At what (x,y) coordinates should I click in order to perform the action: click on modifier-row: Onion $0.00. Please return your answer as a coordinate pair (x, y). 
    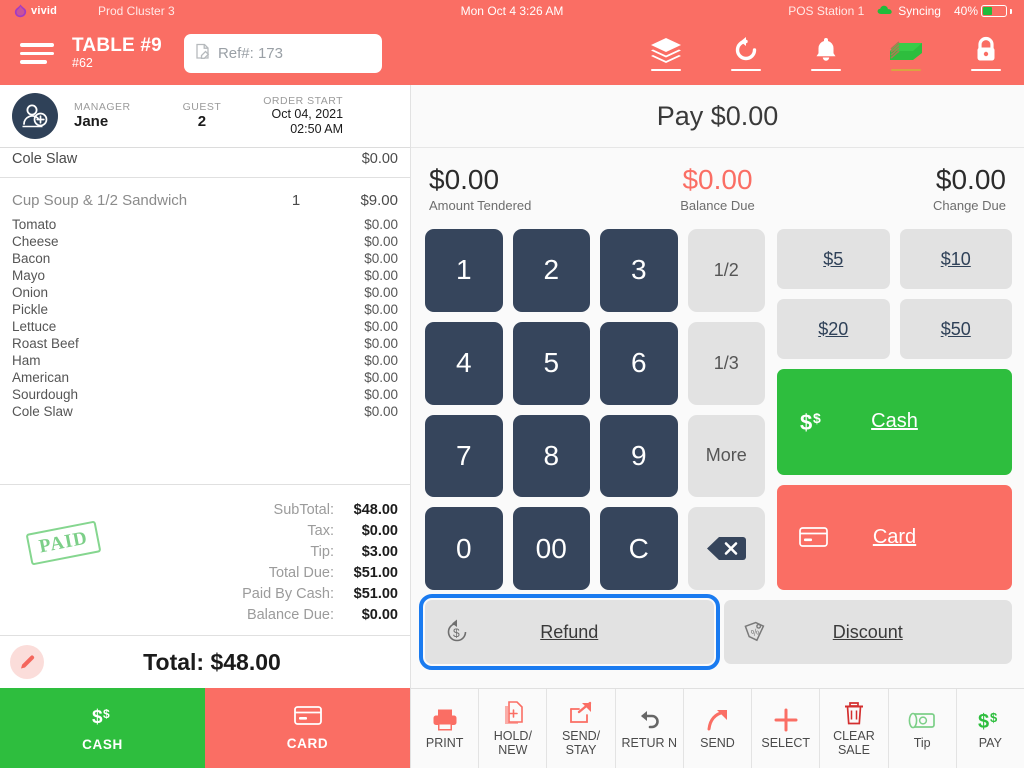
    Looking at the image, I should click on (205, 292).